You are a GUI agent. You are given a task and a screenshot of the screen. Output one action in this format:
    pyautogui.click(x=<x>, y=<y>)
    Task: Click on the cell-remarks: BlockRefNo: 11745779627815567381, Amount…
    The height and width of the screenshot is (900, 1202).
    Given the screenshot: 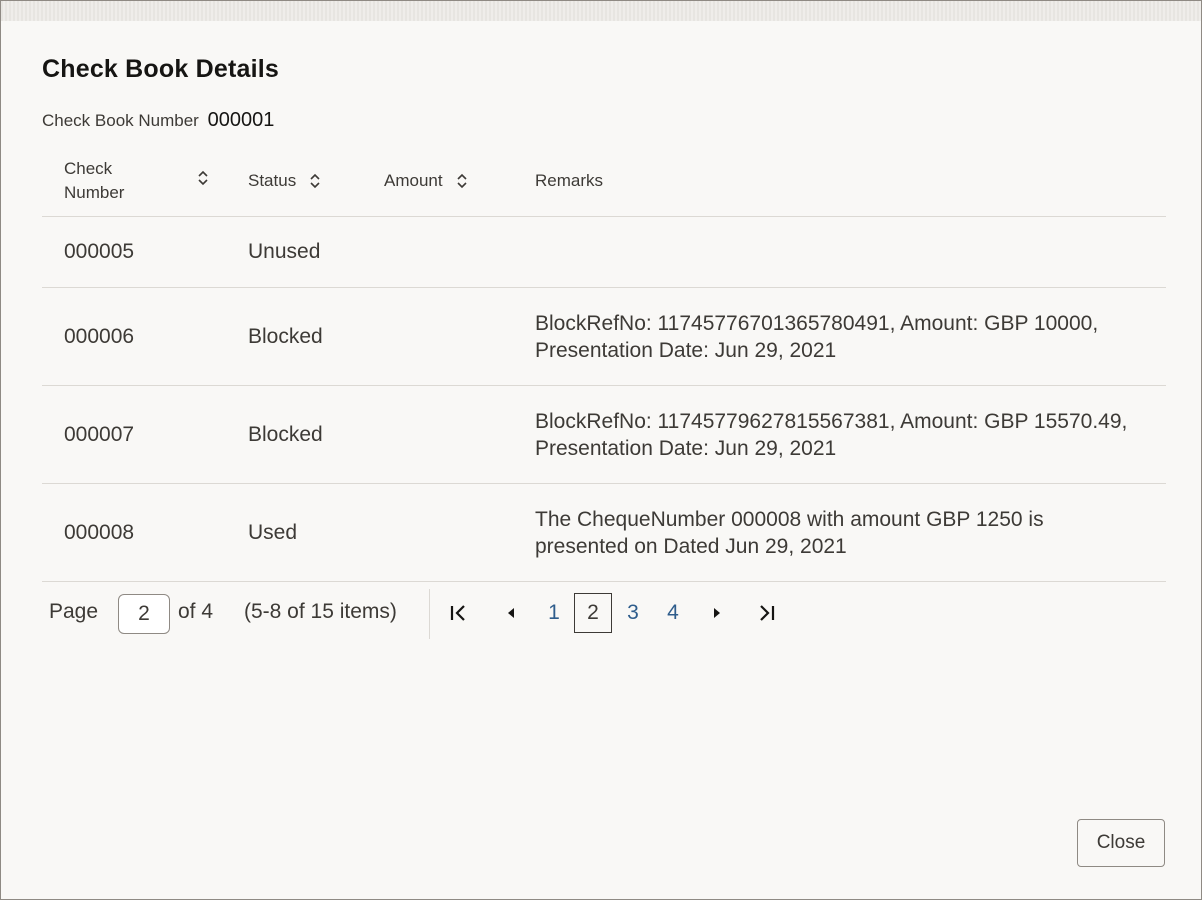 What is the action you would take?
    pyautogui.click(x=845, y=435)
    